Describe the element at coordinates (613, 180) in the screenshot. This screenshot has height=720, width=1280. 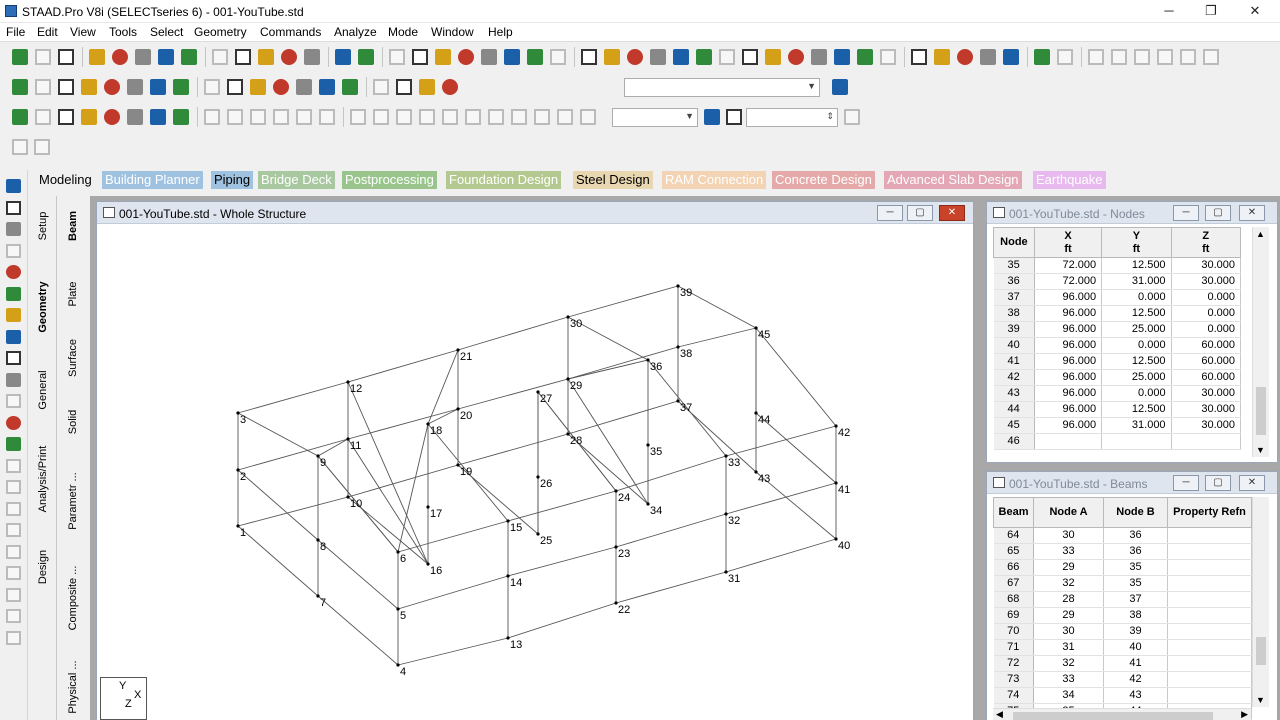
I see `page-tab-steel-design: Steel Design` at that location.